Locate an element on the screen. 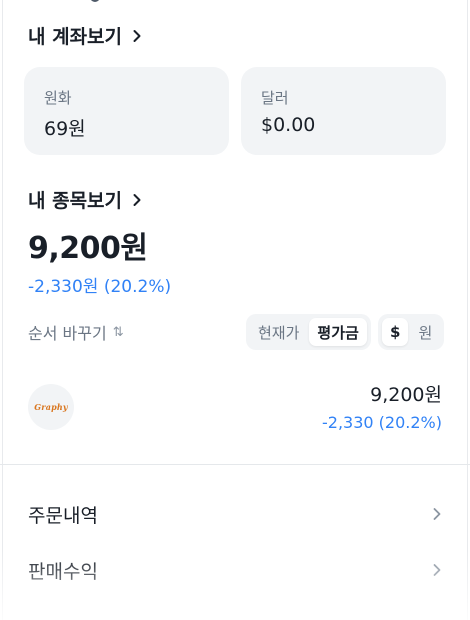  toggle-current-price: 현재가 is located at coordinates (278, 332).